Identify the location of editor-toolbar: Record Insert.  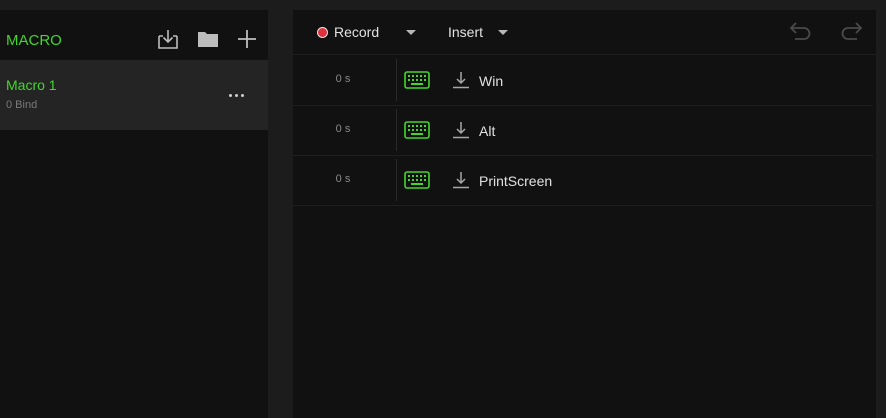
(584, 32).